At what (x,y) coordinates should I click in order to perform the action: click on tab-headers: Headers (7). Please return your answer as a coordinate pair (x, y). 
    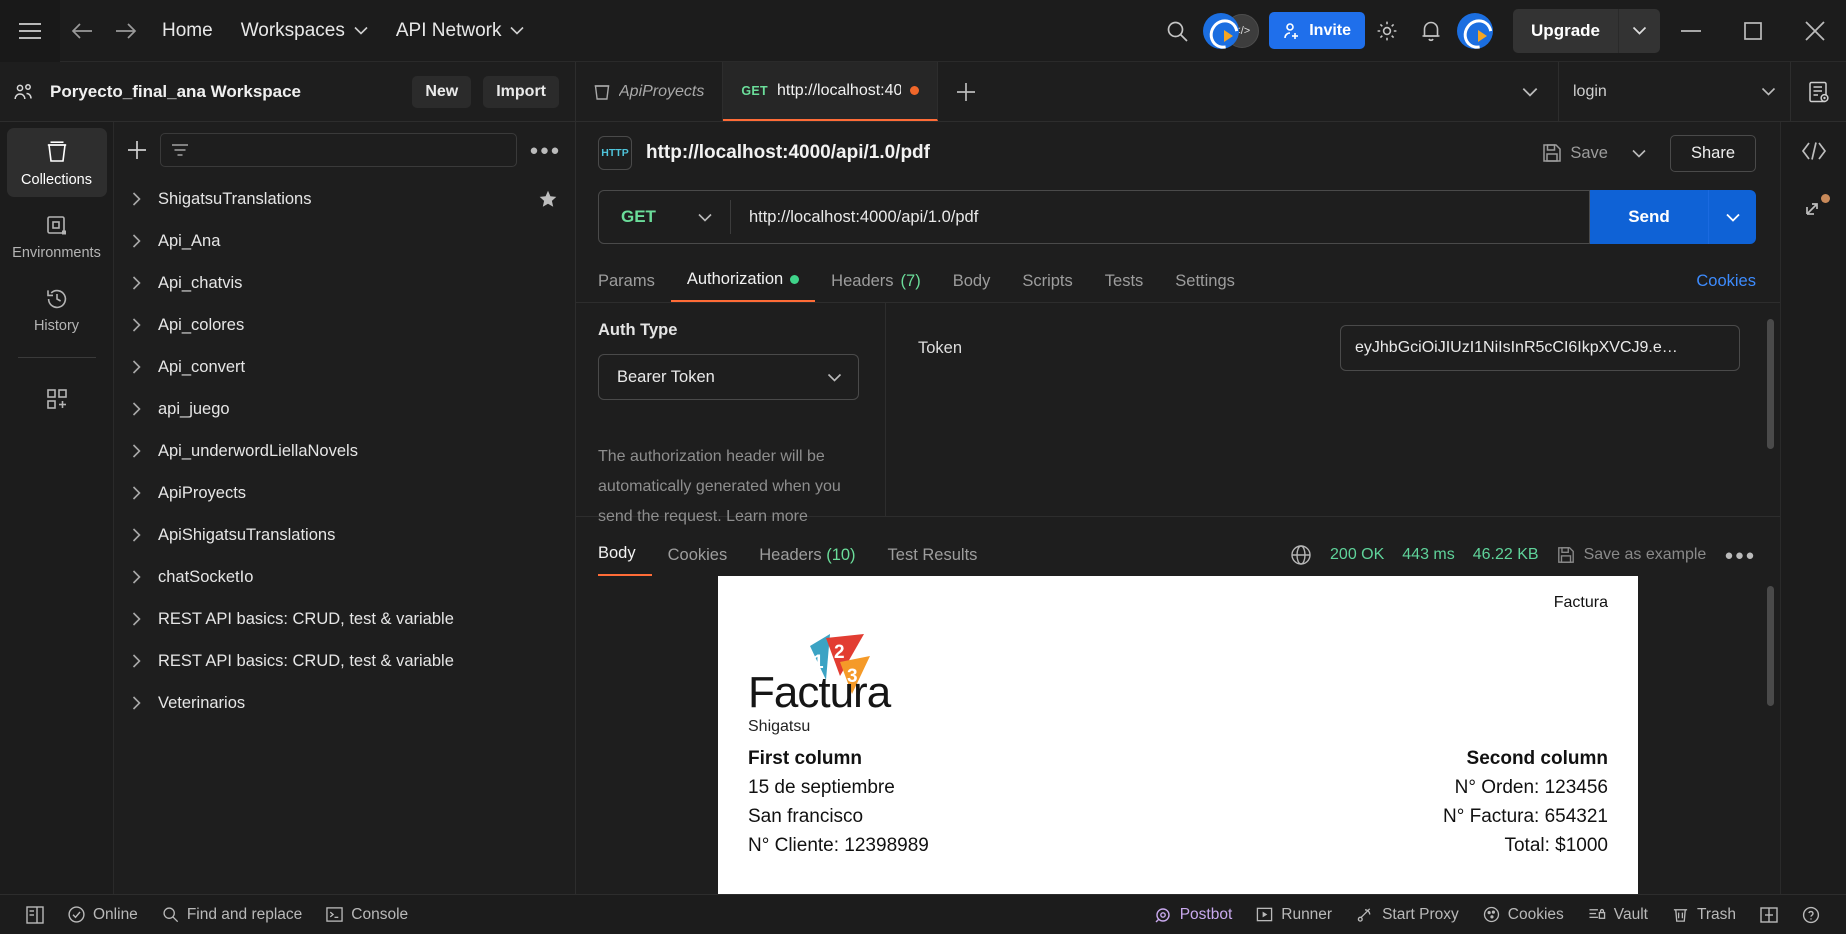
    Looking at the image, I should click on (876, 287).